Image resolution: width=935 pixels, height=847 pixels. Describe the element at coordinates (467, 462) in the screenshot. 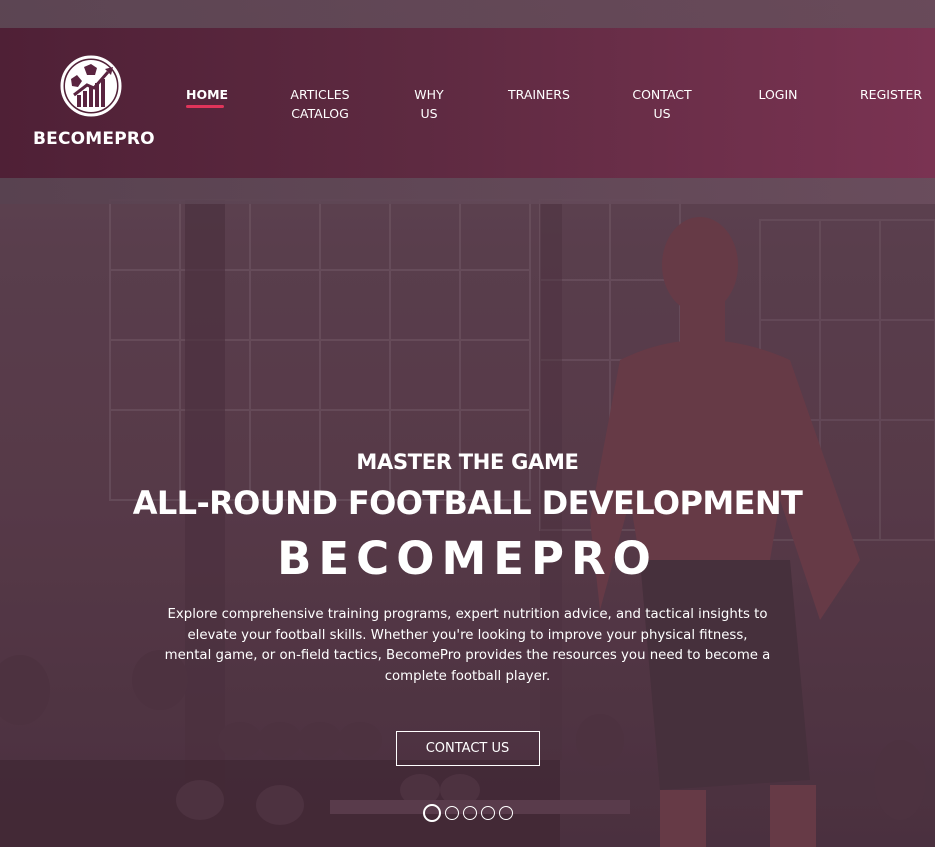

I see `hero-tagline: MASTER THE GAME` at that location.